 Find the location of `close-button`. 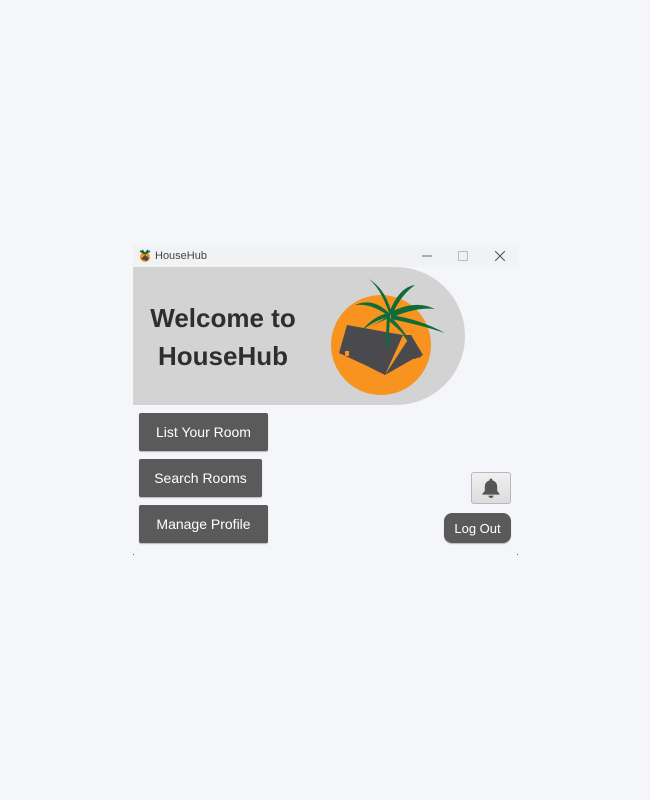

close-button is located at coordinates (500, 256).